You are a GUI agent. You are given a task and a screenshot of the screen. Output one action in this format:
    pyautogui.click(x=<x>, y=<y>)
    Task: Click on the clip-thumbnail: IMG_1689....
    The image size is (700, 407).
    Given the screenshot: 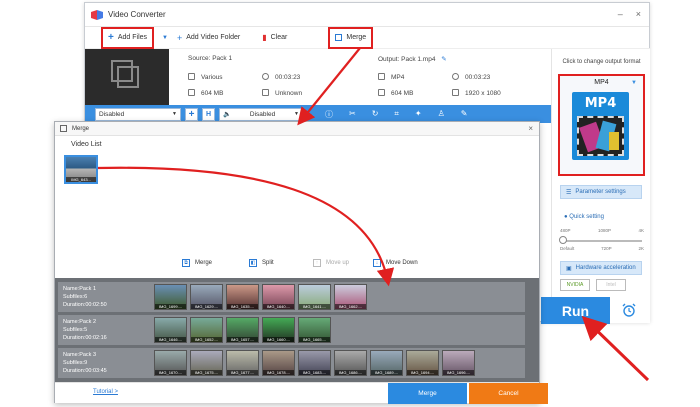 What is the action you would take?
    pyautogui.click(x=386, y=363)
    